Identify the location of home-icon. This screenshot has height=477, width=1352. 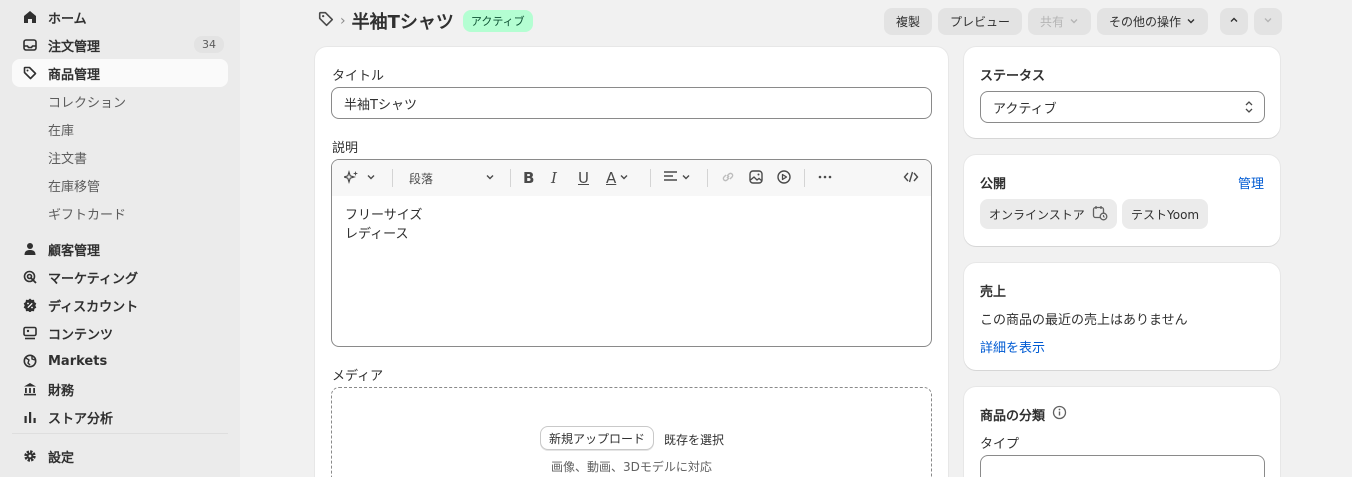
(30, 17).